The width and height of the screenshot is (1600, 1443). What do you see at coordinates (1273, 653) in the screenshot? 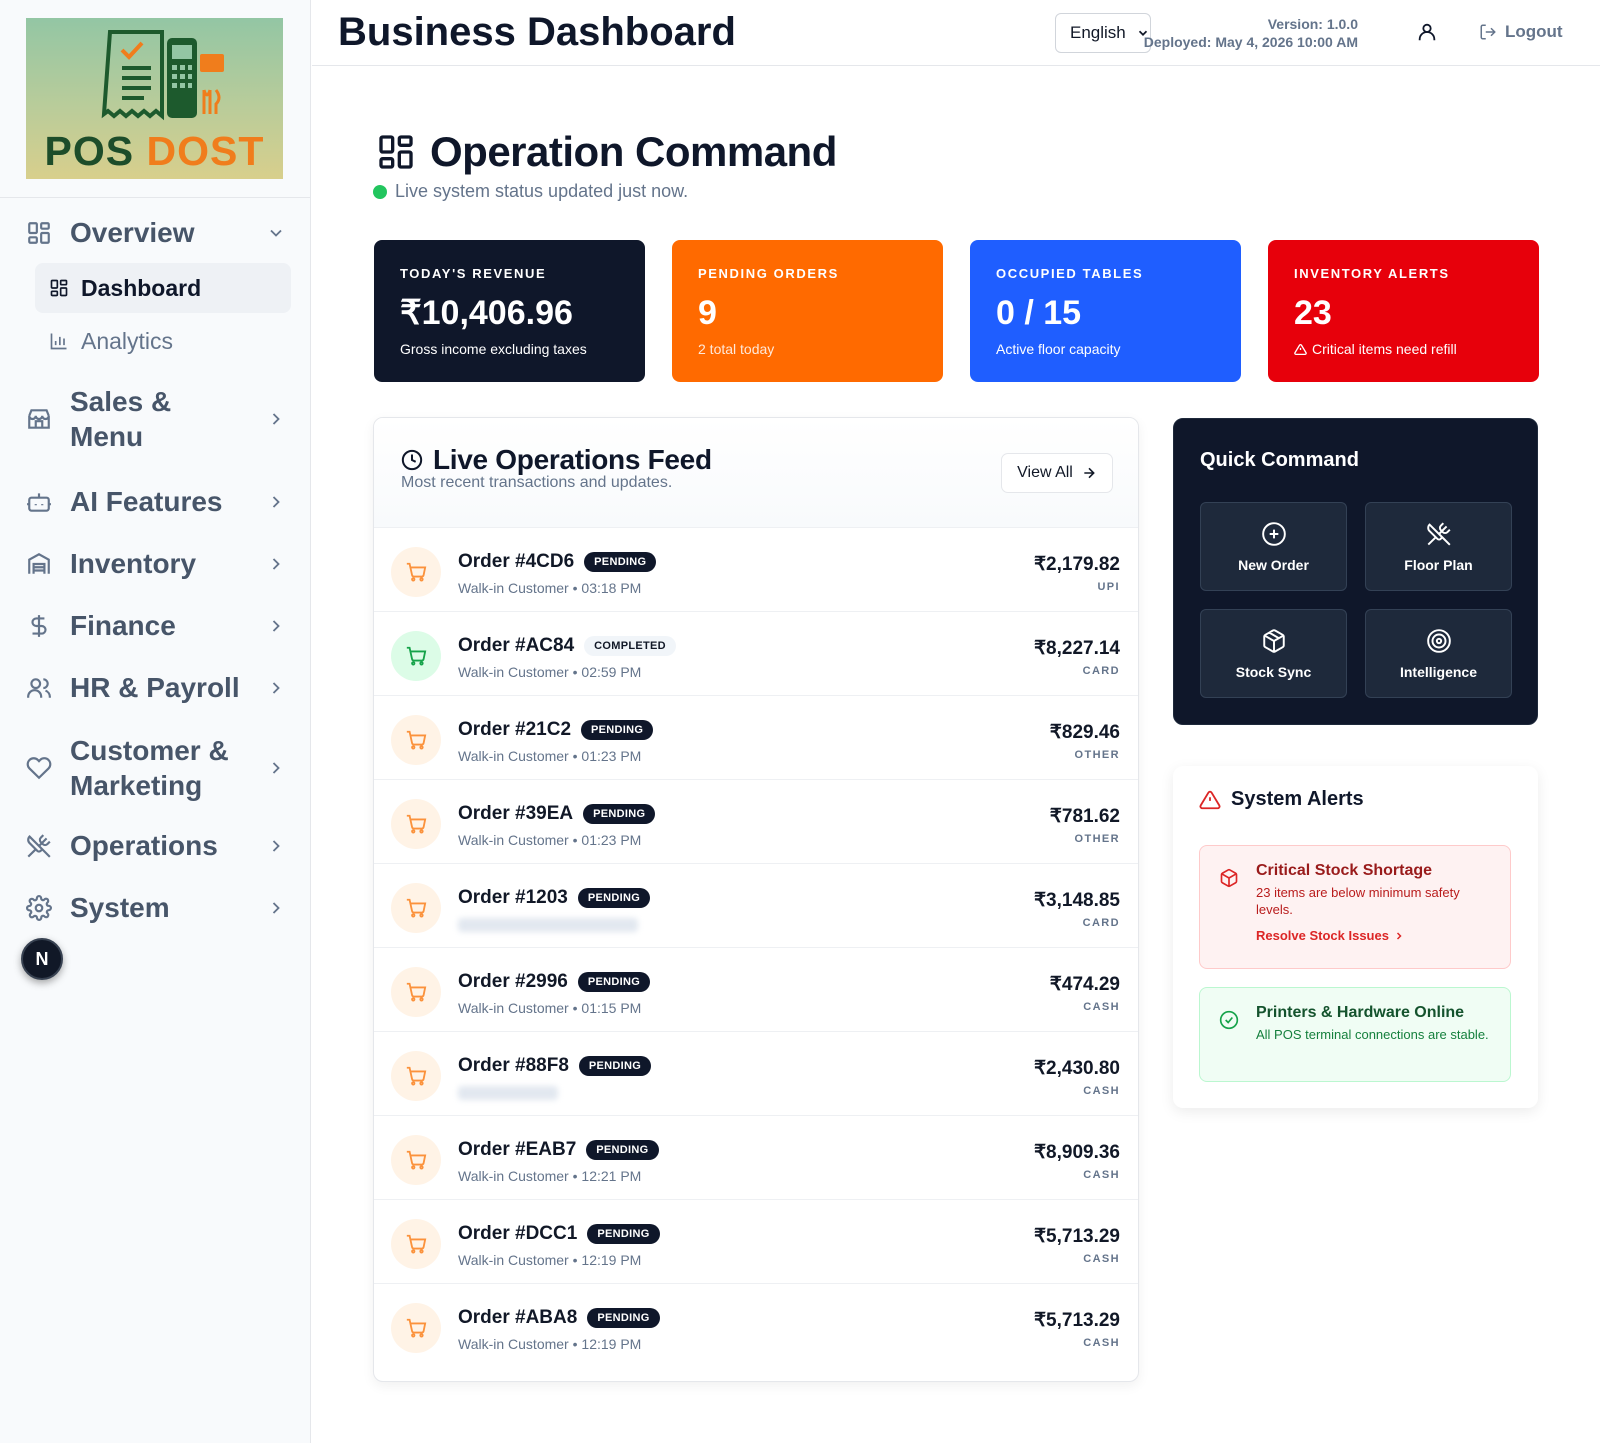
I see `stock-sync-button: Stock Sync` at bounding box center [1273, 653].